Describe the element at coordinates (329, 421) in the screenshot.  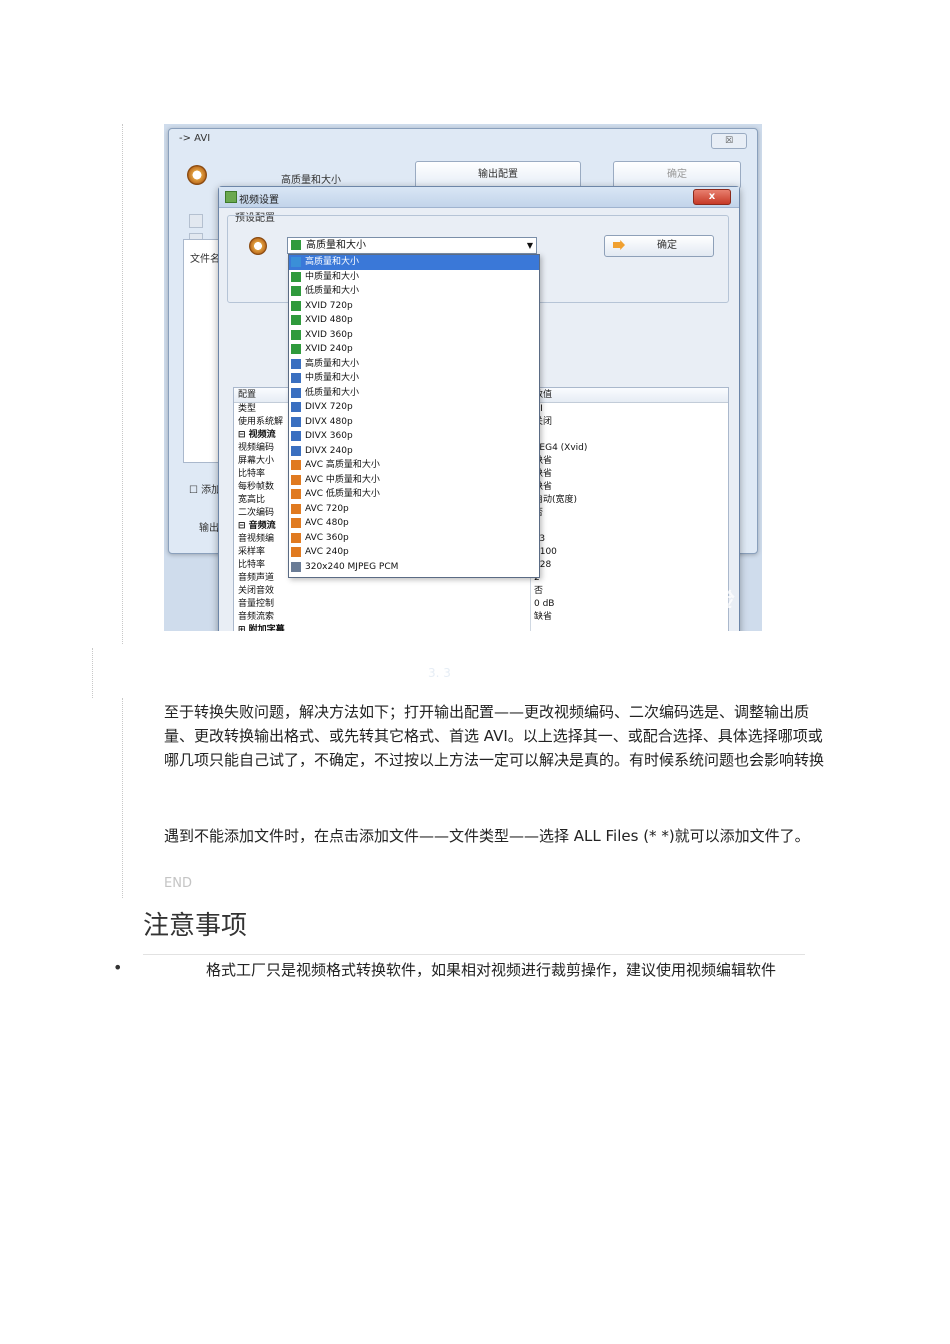
I see `preset-option-label: DIVX 480p` at that location.